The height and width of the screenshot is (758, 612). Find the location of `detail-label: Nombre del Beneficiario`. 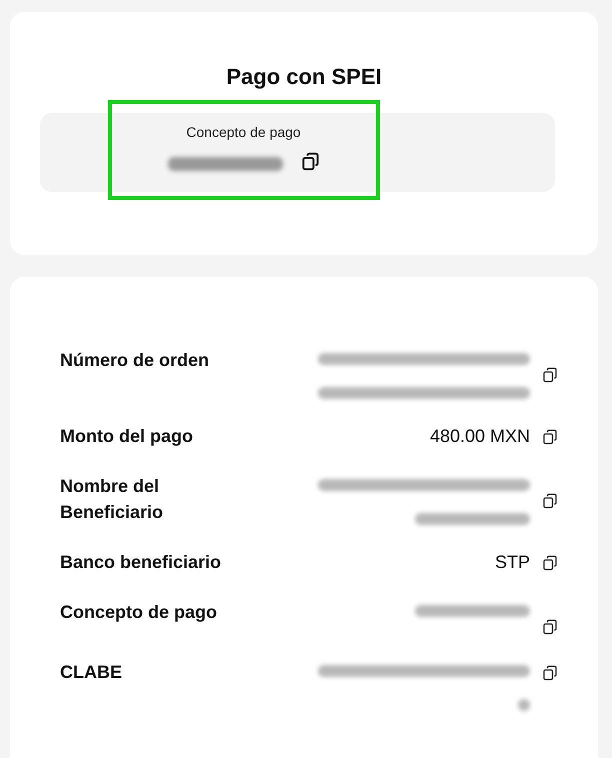

detail-label: Nombre del Beneficiario is located at coordinates (112, 499).